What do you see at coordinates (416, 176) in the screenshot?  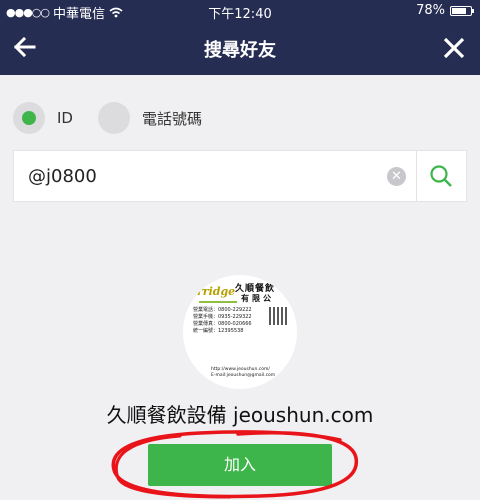 I see `search-divider` at bounding box center [416, 176].